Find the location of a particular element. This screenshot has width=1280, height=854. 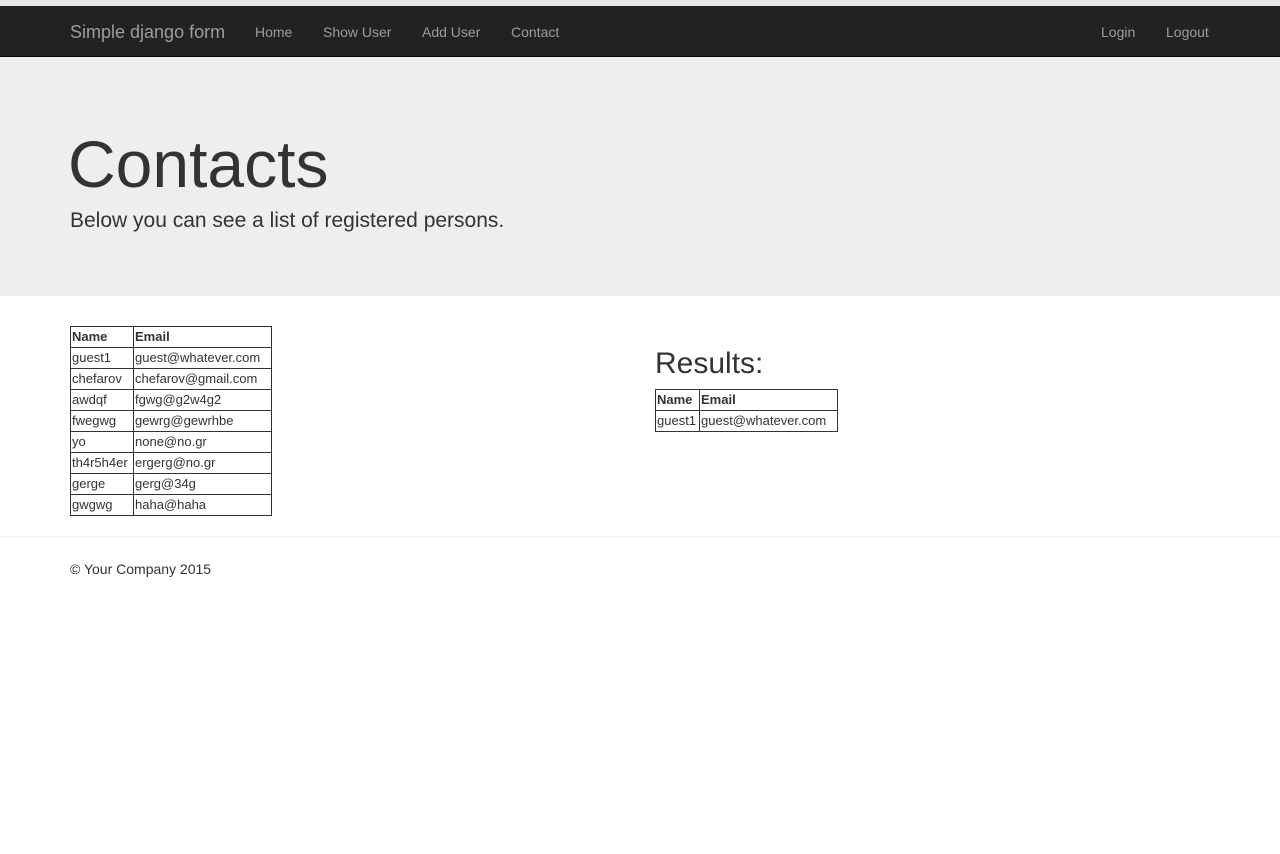

cell-name: th4r5h4er is located at coordinates (102, 463).